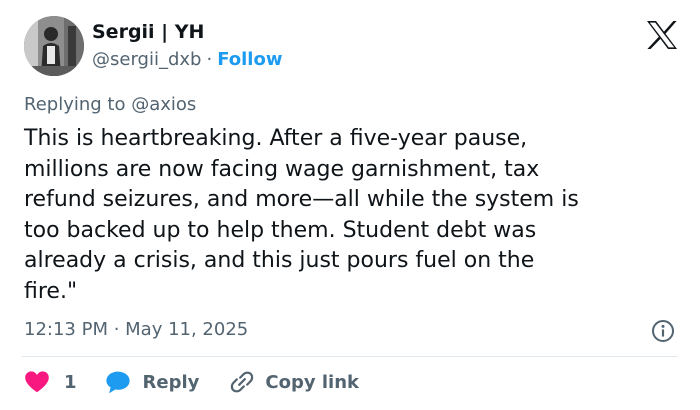 This screenshot has height=410, width=700. Describe the element at coordinates (249, 59) in the screenshot. I see `follow-link: Follow` at that location.